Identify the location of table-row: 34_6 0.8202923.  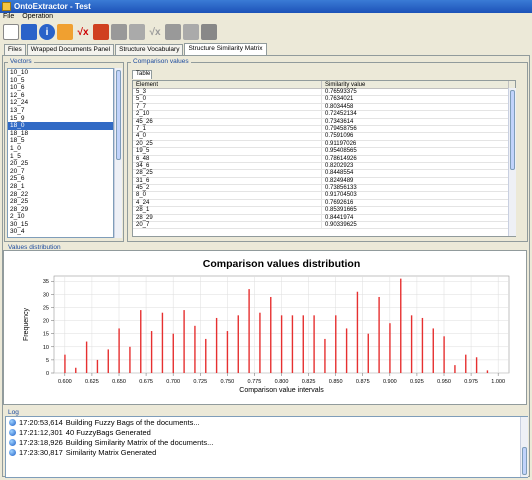
(324, 166).